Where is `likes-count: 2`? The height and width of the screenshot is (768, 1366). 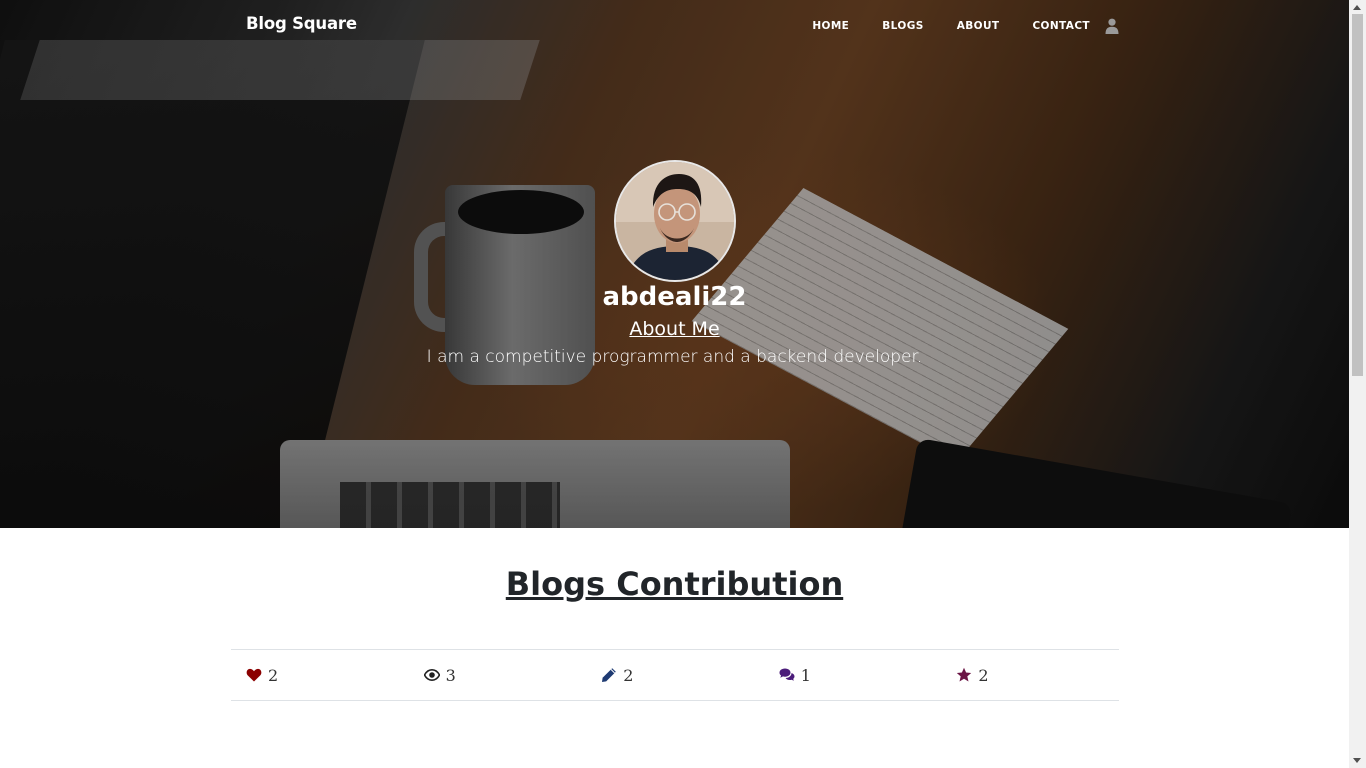
likes-count: 2 is located at coordinates (273, 675).